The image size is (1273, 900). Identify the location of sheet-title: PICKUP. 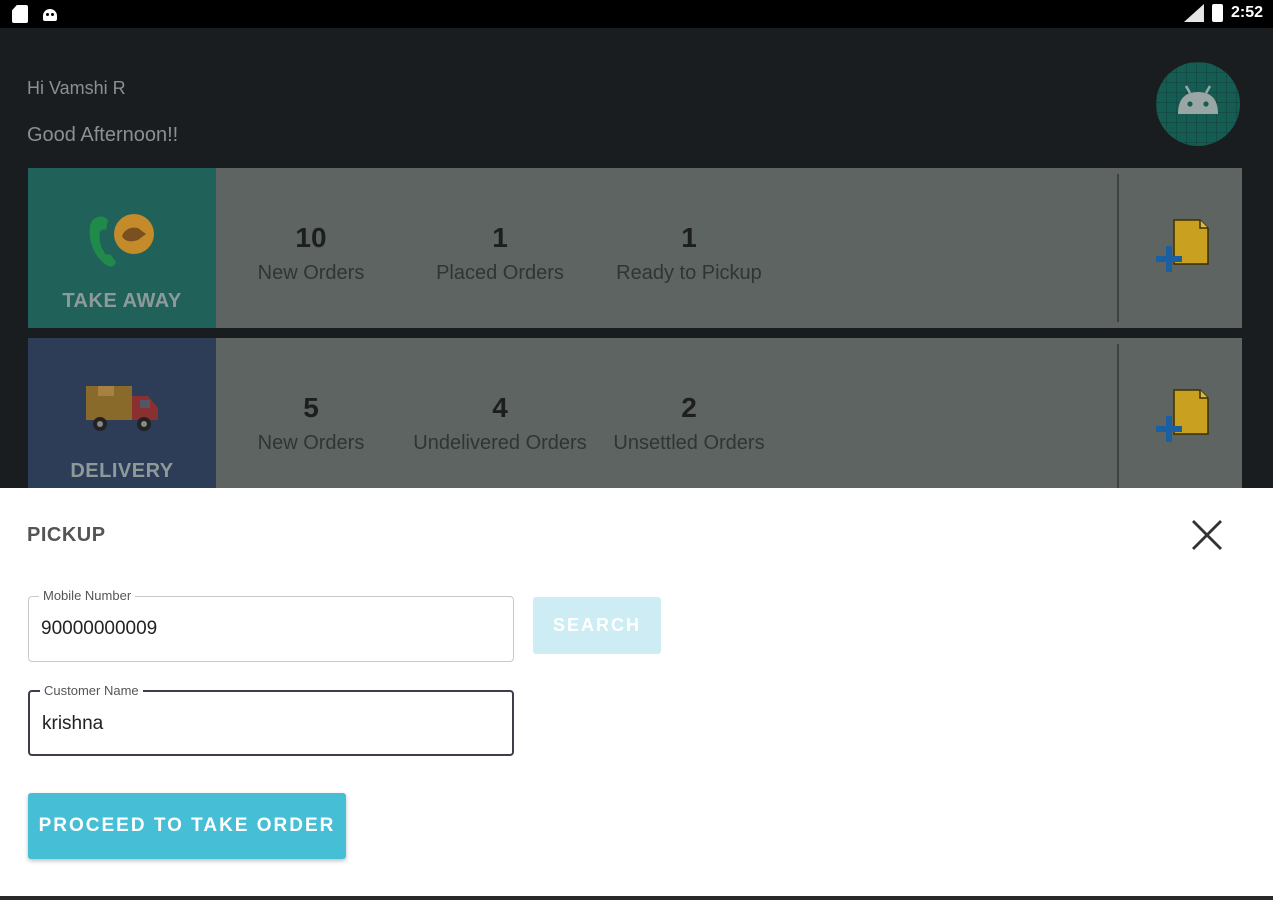
(66, 535).